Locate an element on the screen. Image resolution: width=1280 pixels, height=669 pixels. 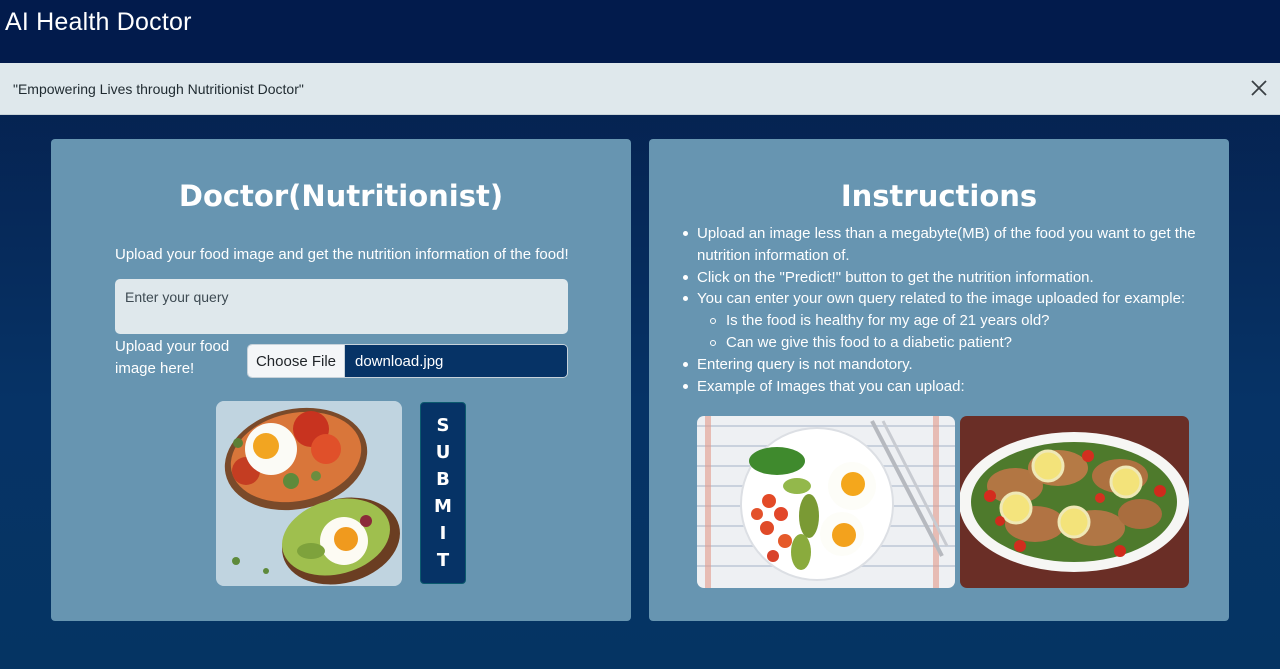
submit-letter: T is located at coordinates (443, 560).